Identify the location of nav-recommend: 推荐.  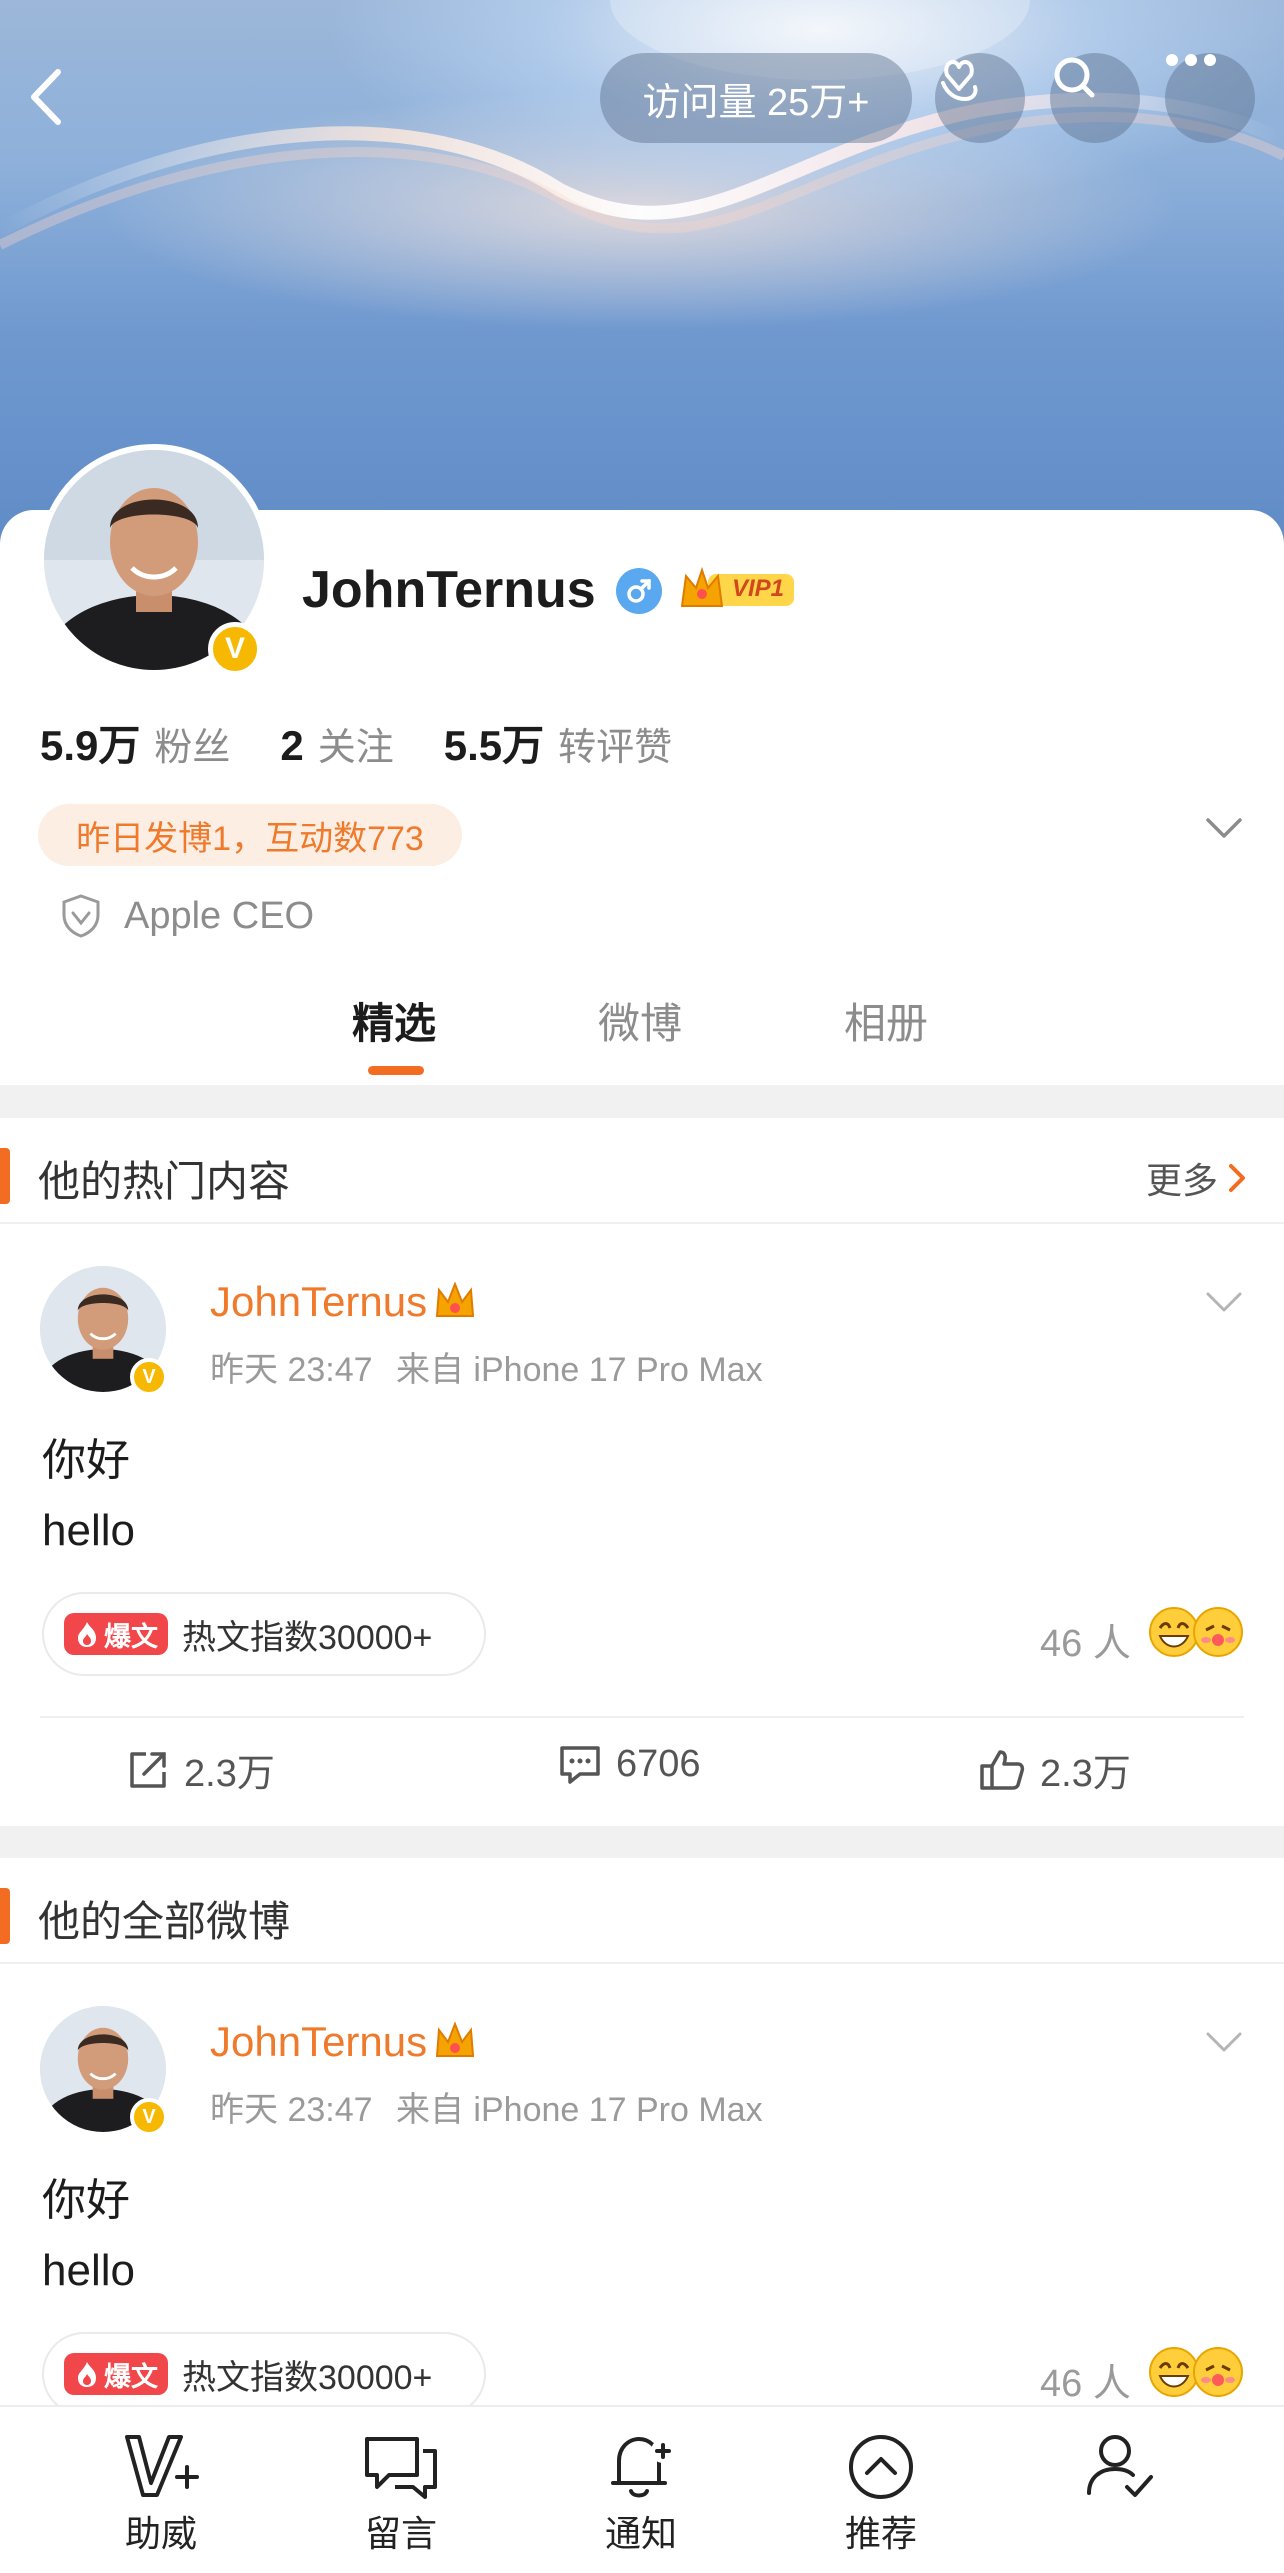
(881, 2494).